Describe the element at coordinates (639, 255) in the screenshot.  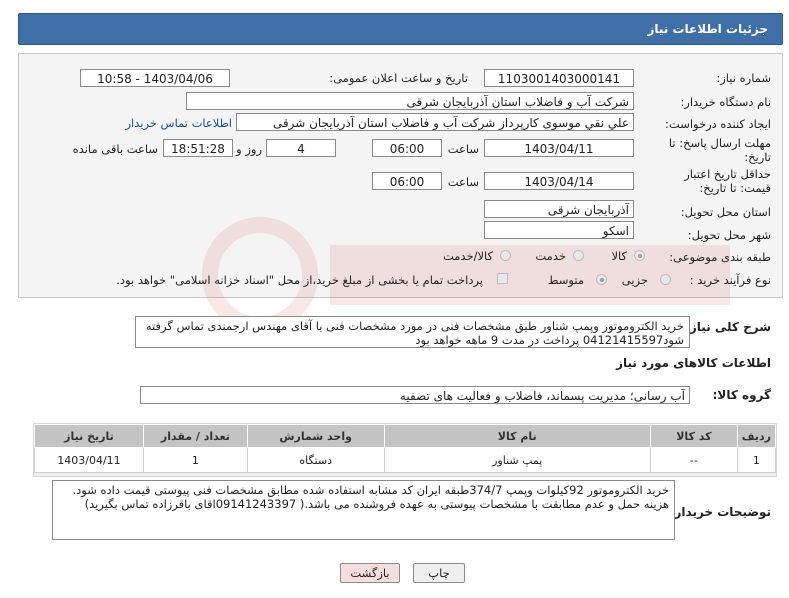
I see `category-goods-radio` at that location.